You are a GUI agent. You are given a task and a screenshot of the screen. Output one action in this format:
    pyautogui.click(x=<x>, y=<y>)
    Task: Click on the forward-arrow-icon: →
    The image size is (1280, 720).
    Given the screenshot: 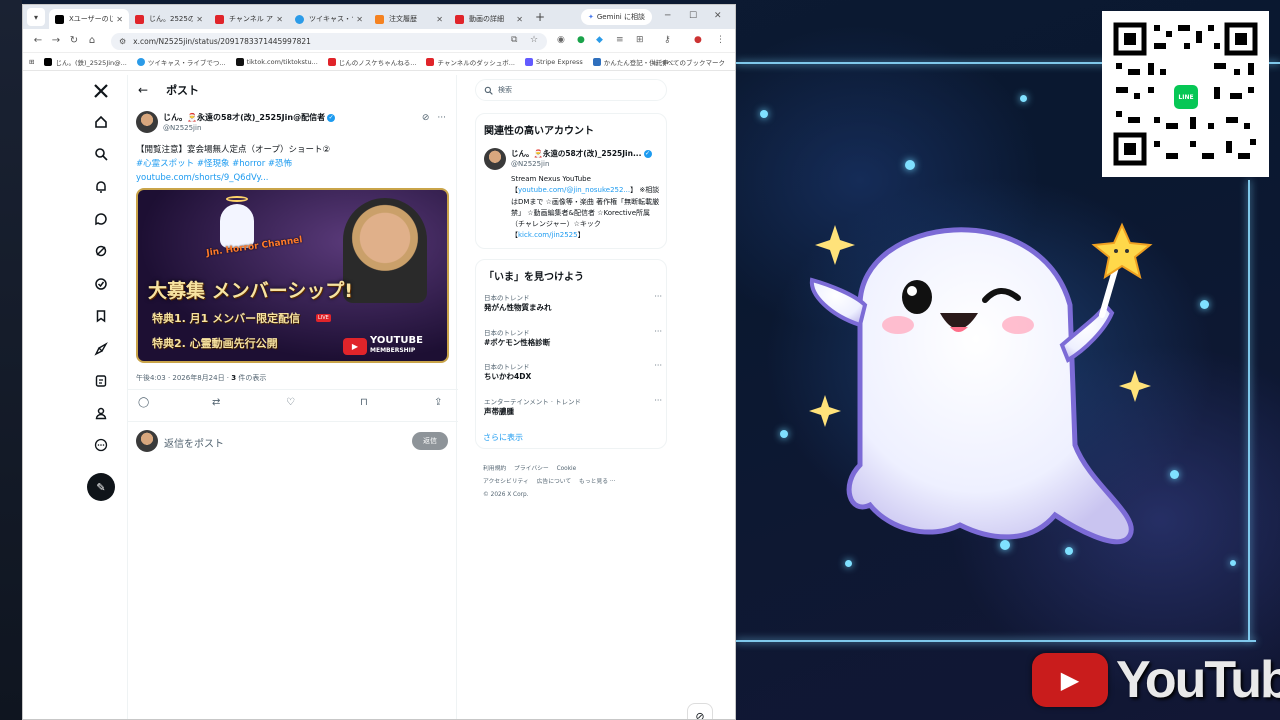 What is the action you would take?
    pyautogui.click(x=56, y=40)
    